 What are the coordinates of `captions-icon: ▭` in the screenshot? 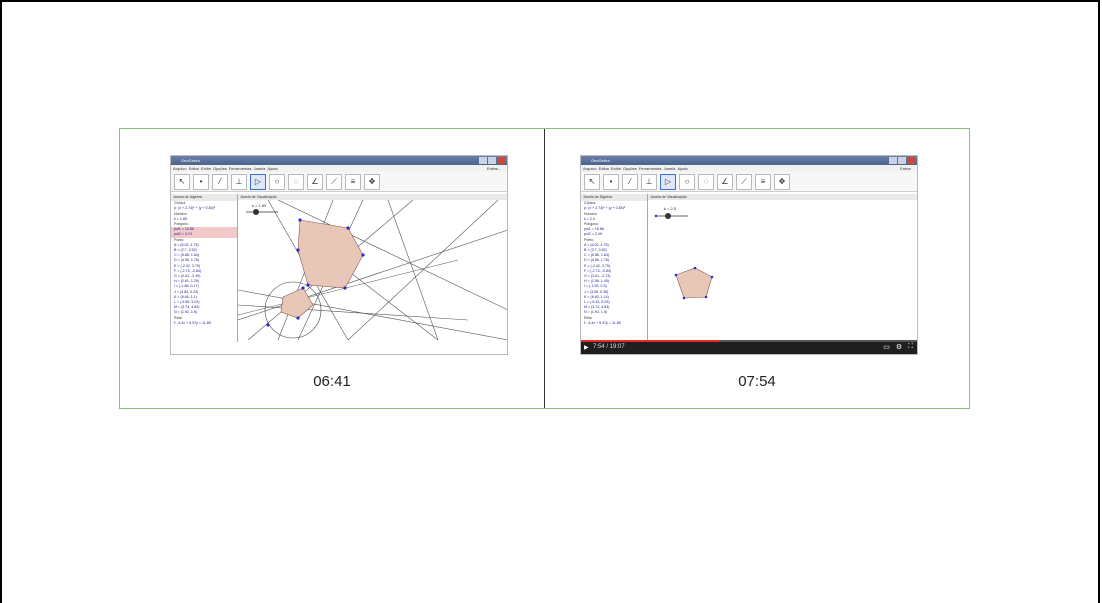 It's located at (886, 347).